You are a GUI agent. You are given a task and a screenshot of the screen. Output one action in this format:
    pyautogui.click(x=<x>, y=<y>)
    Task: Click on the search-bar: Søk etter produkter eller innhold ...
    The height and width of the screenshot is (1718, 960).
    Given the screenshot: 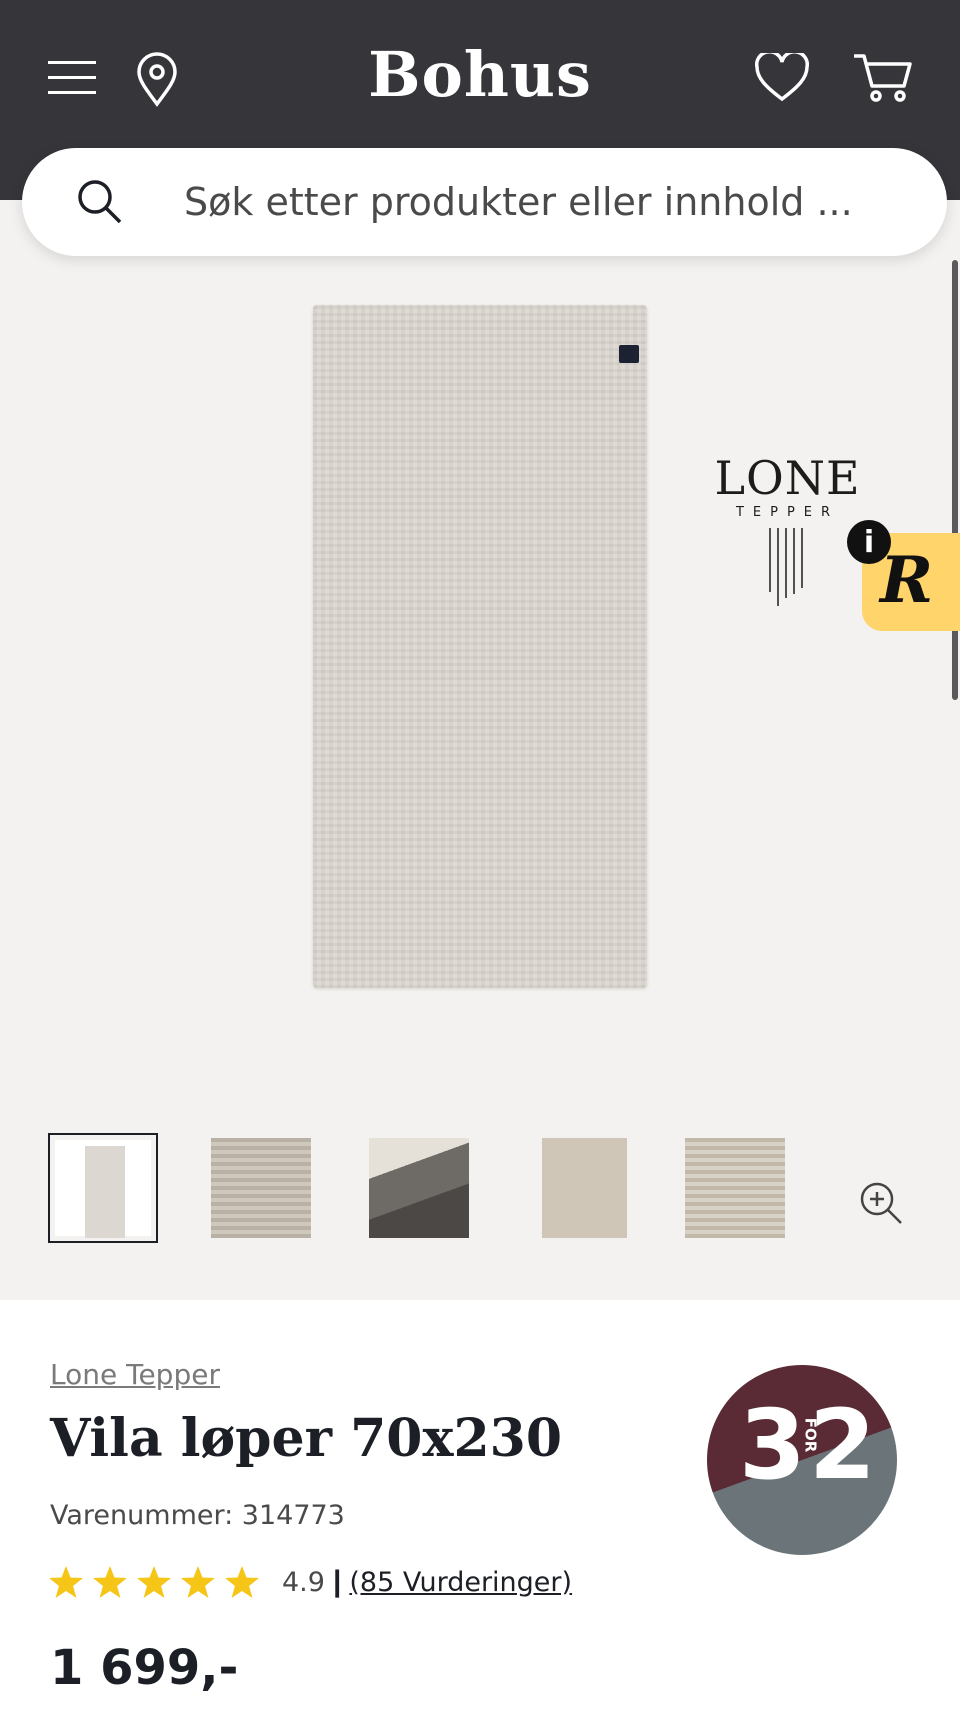 What is the action you would take?
    pyautogui.click(x=484, y=202)
    